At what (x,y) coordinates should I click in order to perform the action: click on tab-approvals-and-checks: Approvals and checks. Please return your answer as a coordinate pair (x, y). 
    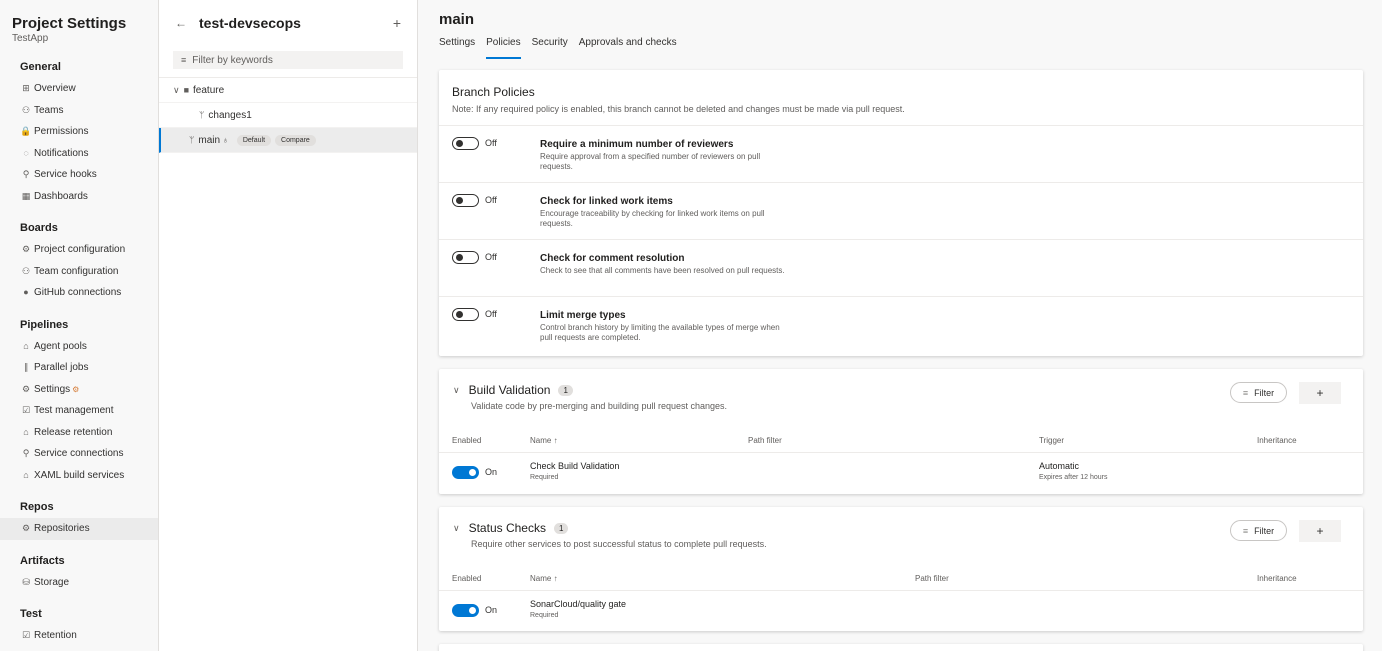
    Looking at the image, I should click on (628, 48).